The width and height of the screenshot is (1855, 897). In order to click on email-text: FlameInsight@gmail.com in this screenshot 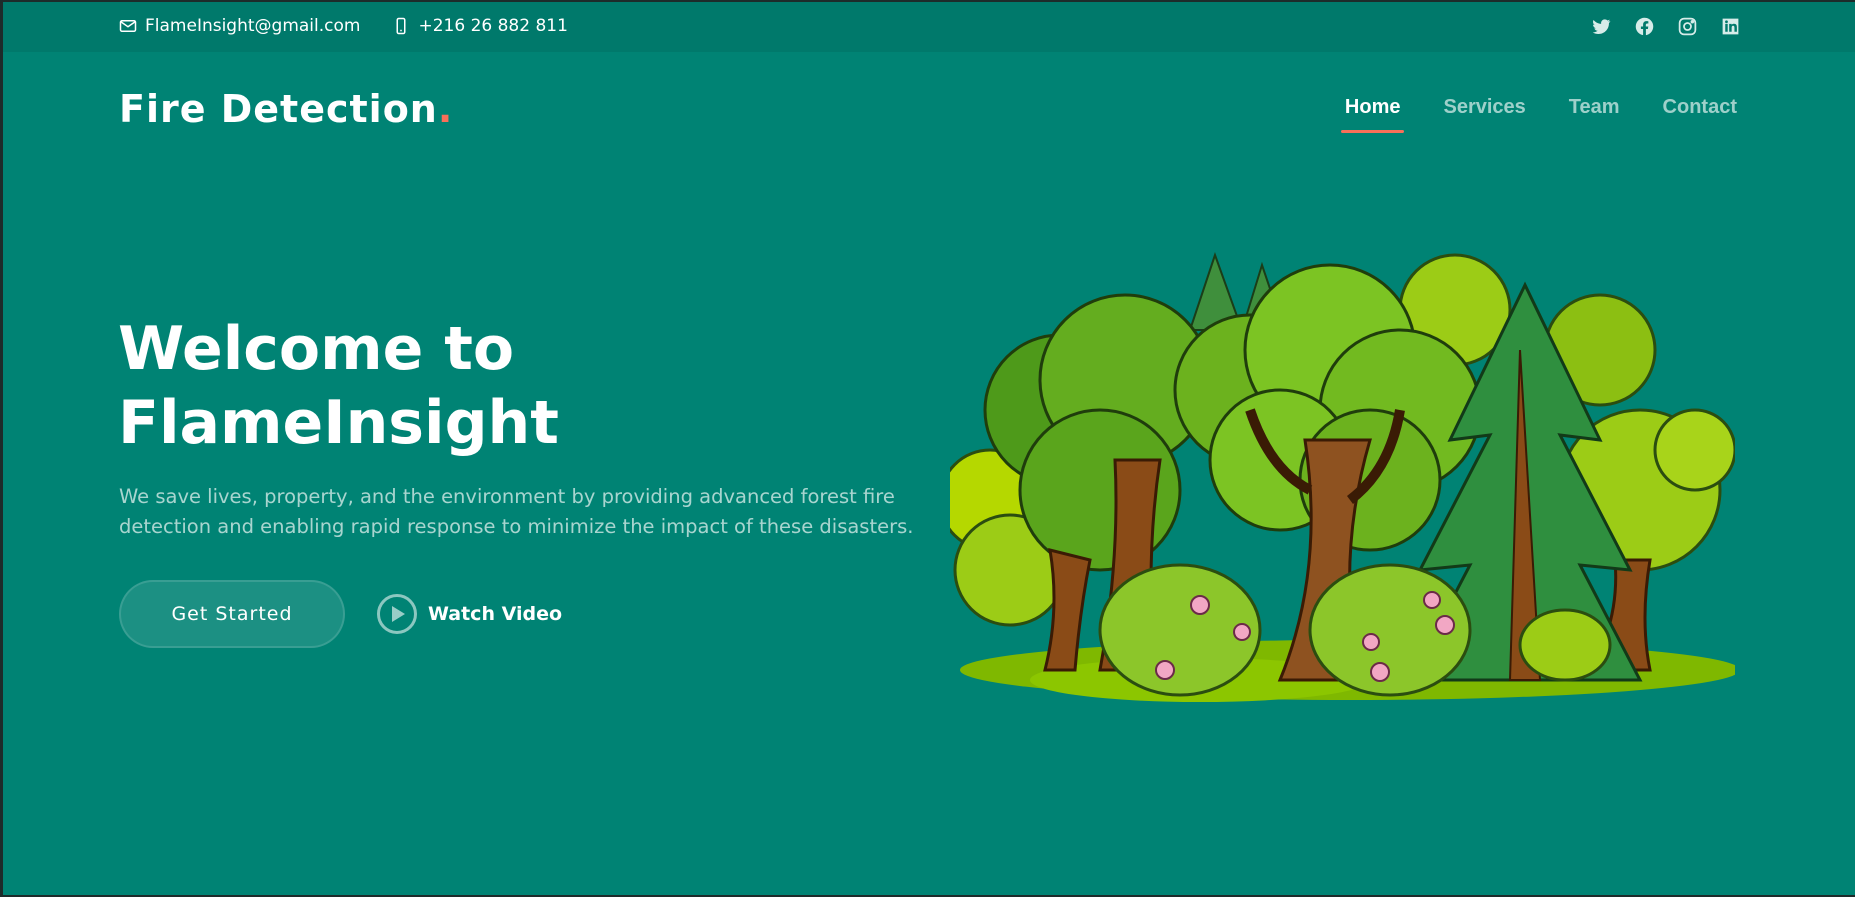, I will do `click(253, 26)`.